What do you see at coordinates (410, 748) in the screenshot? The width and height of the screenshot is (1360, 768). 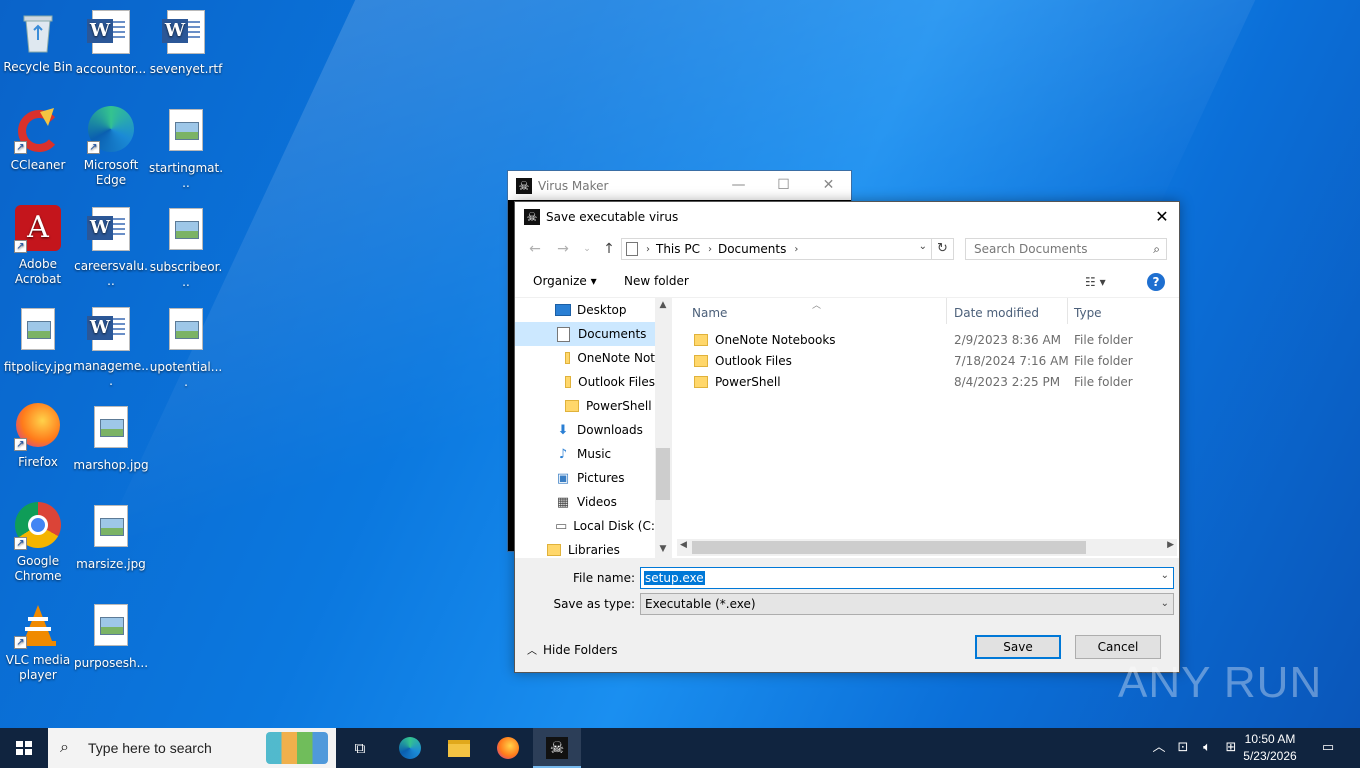 I see `taskbar-edge` at bounding box center [410, 748].